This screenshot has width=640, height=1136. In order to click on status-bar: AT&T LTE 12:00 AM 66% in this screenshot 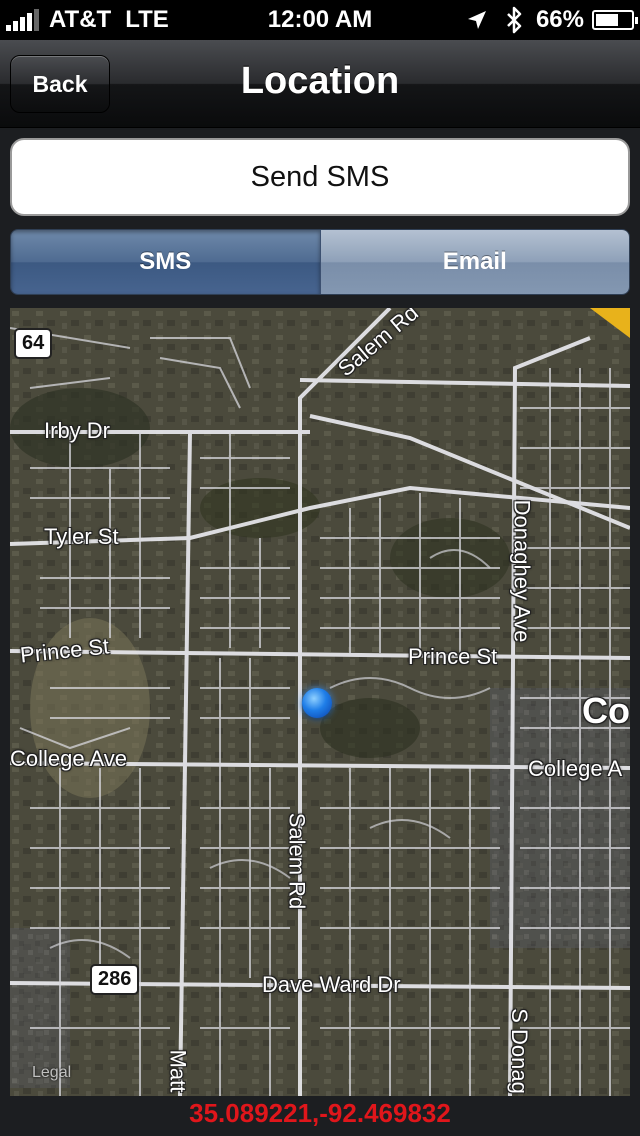, I will do `click(320, 20)`.